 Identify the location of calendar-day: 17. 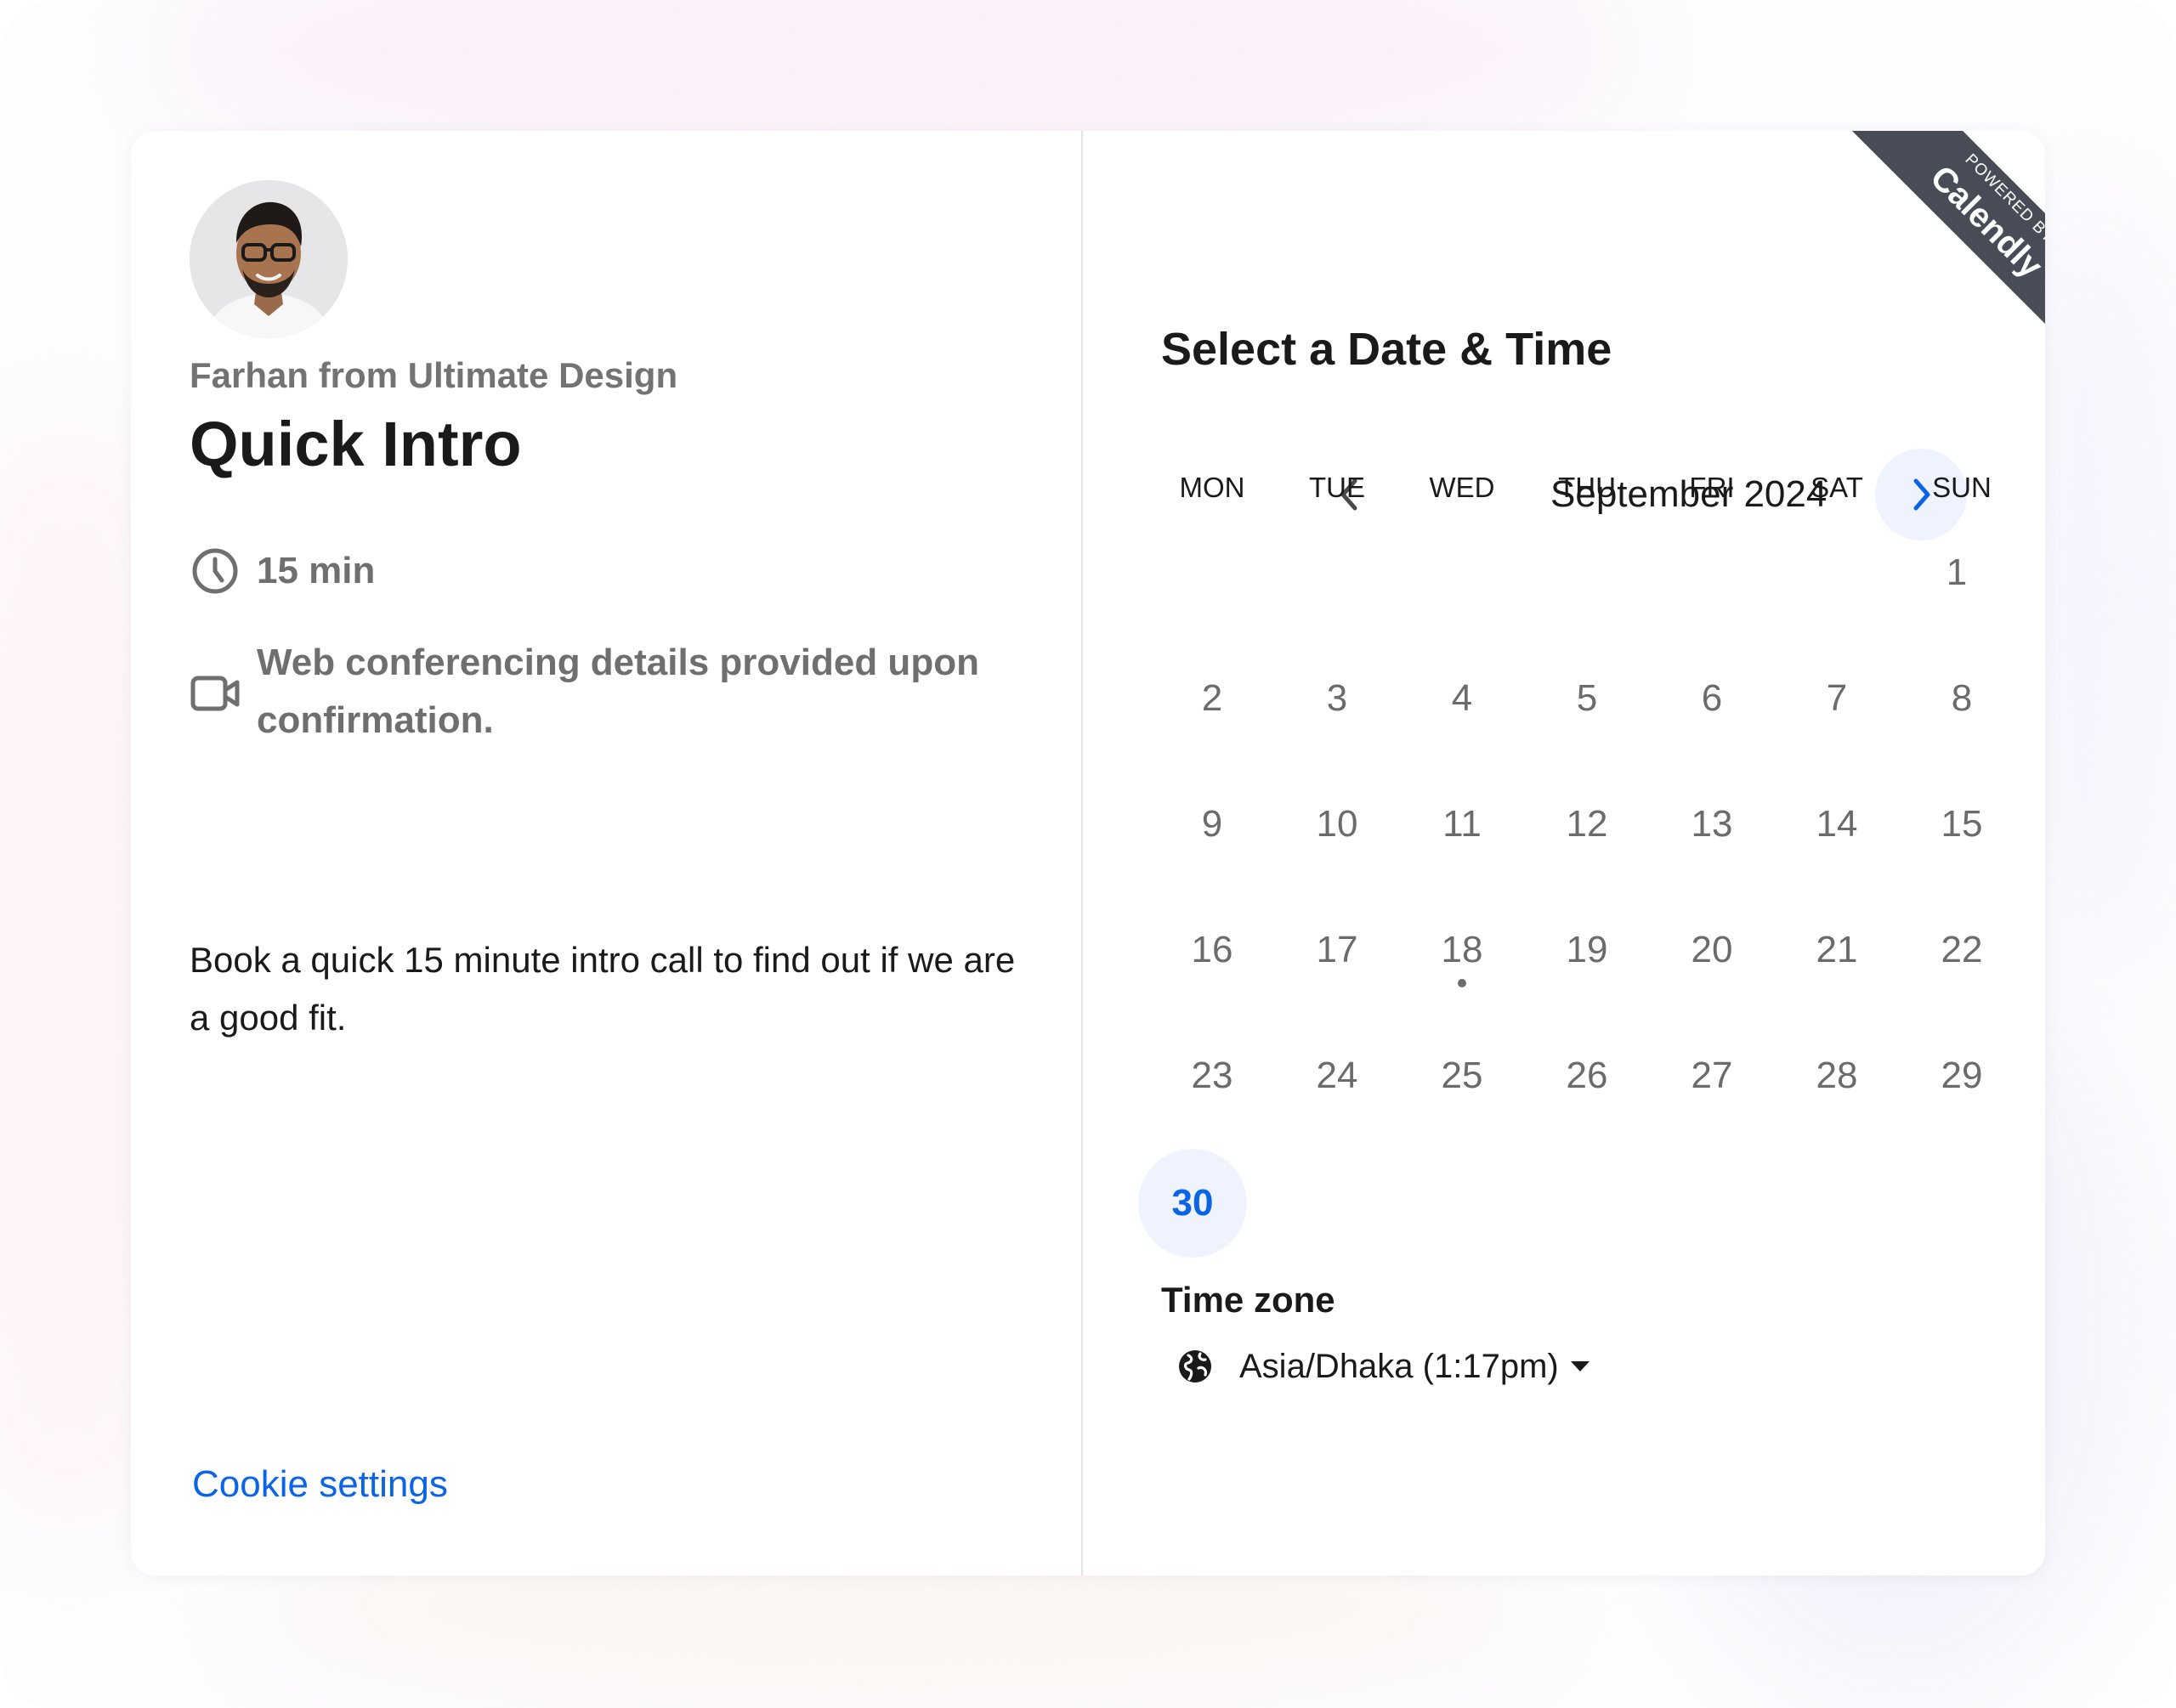
(1337, 950).